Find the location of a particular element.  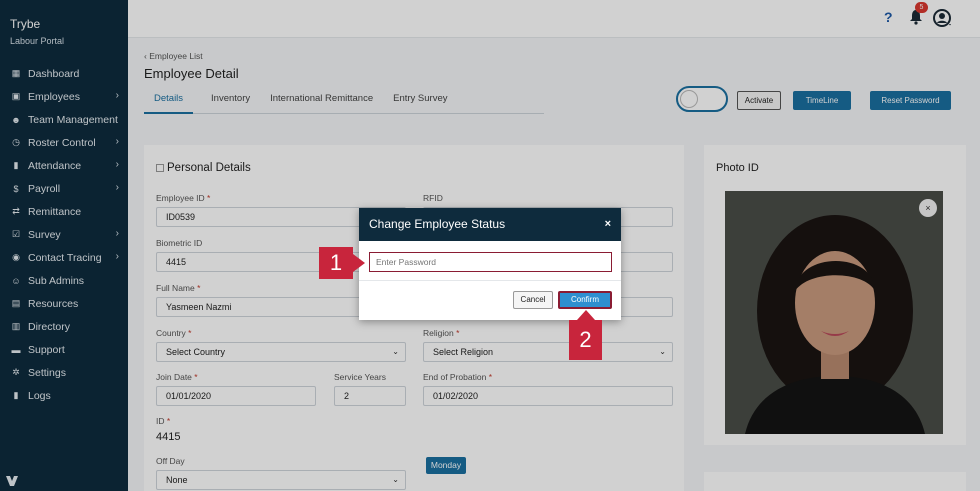

step-2-marker: 2 is located at coordinates (585, 340).